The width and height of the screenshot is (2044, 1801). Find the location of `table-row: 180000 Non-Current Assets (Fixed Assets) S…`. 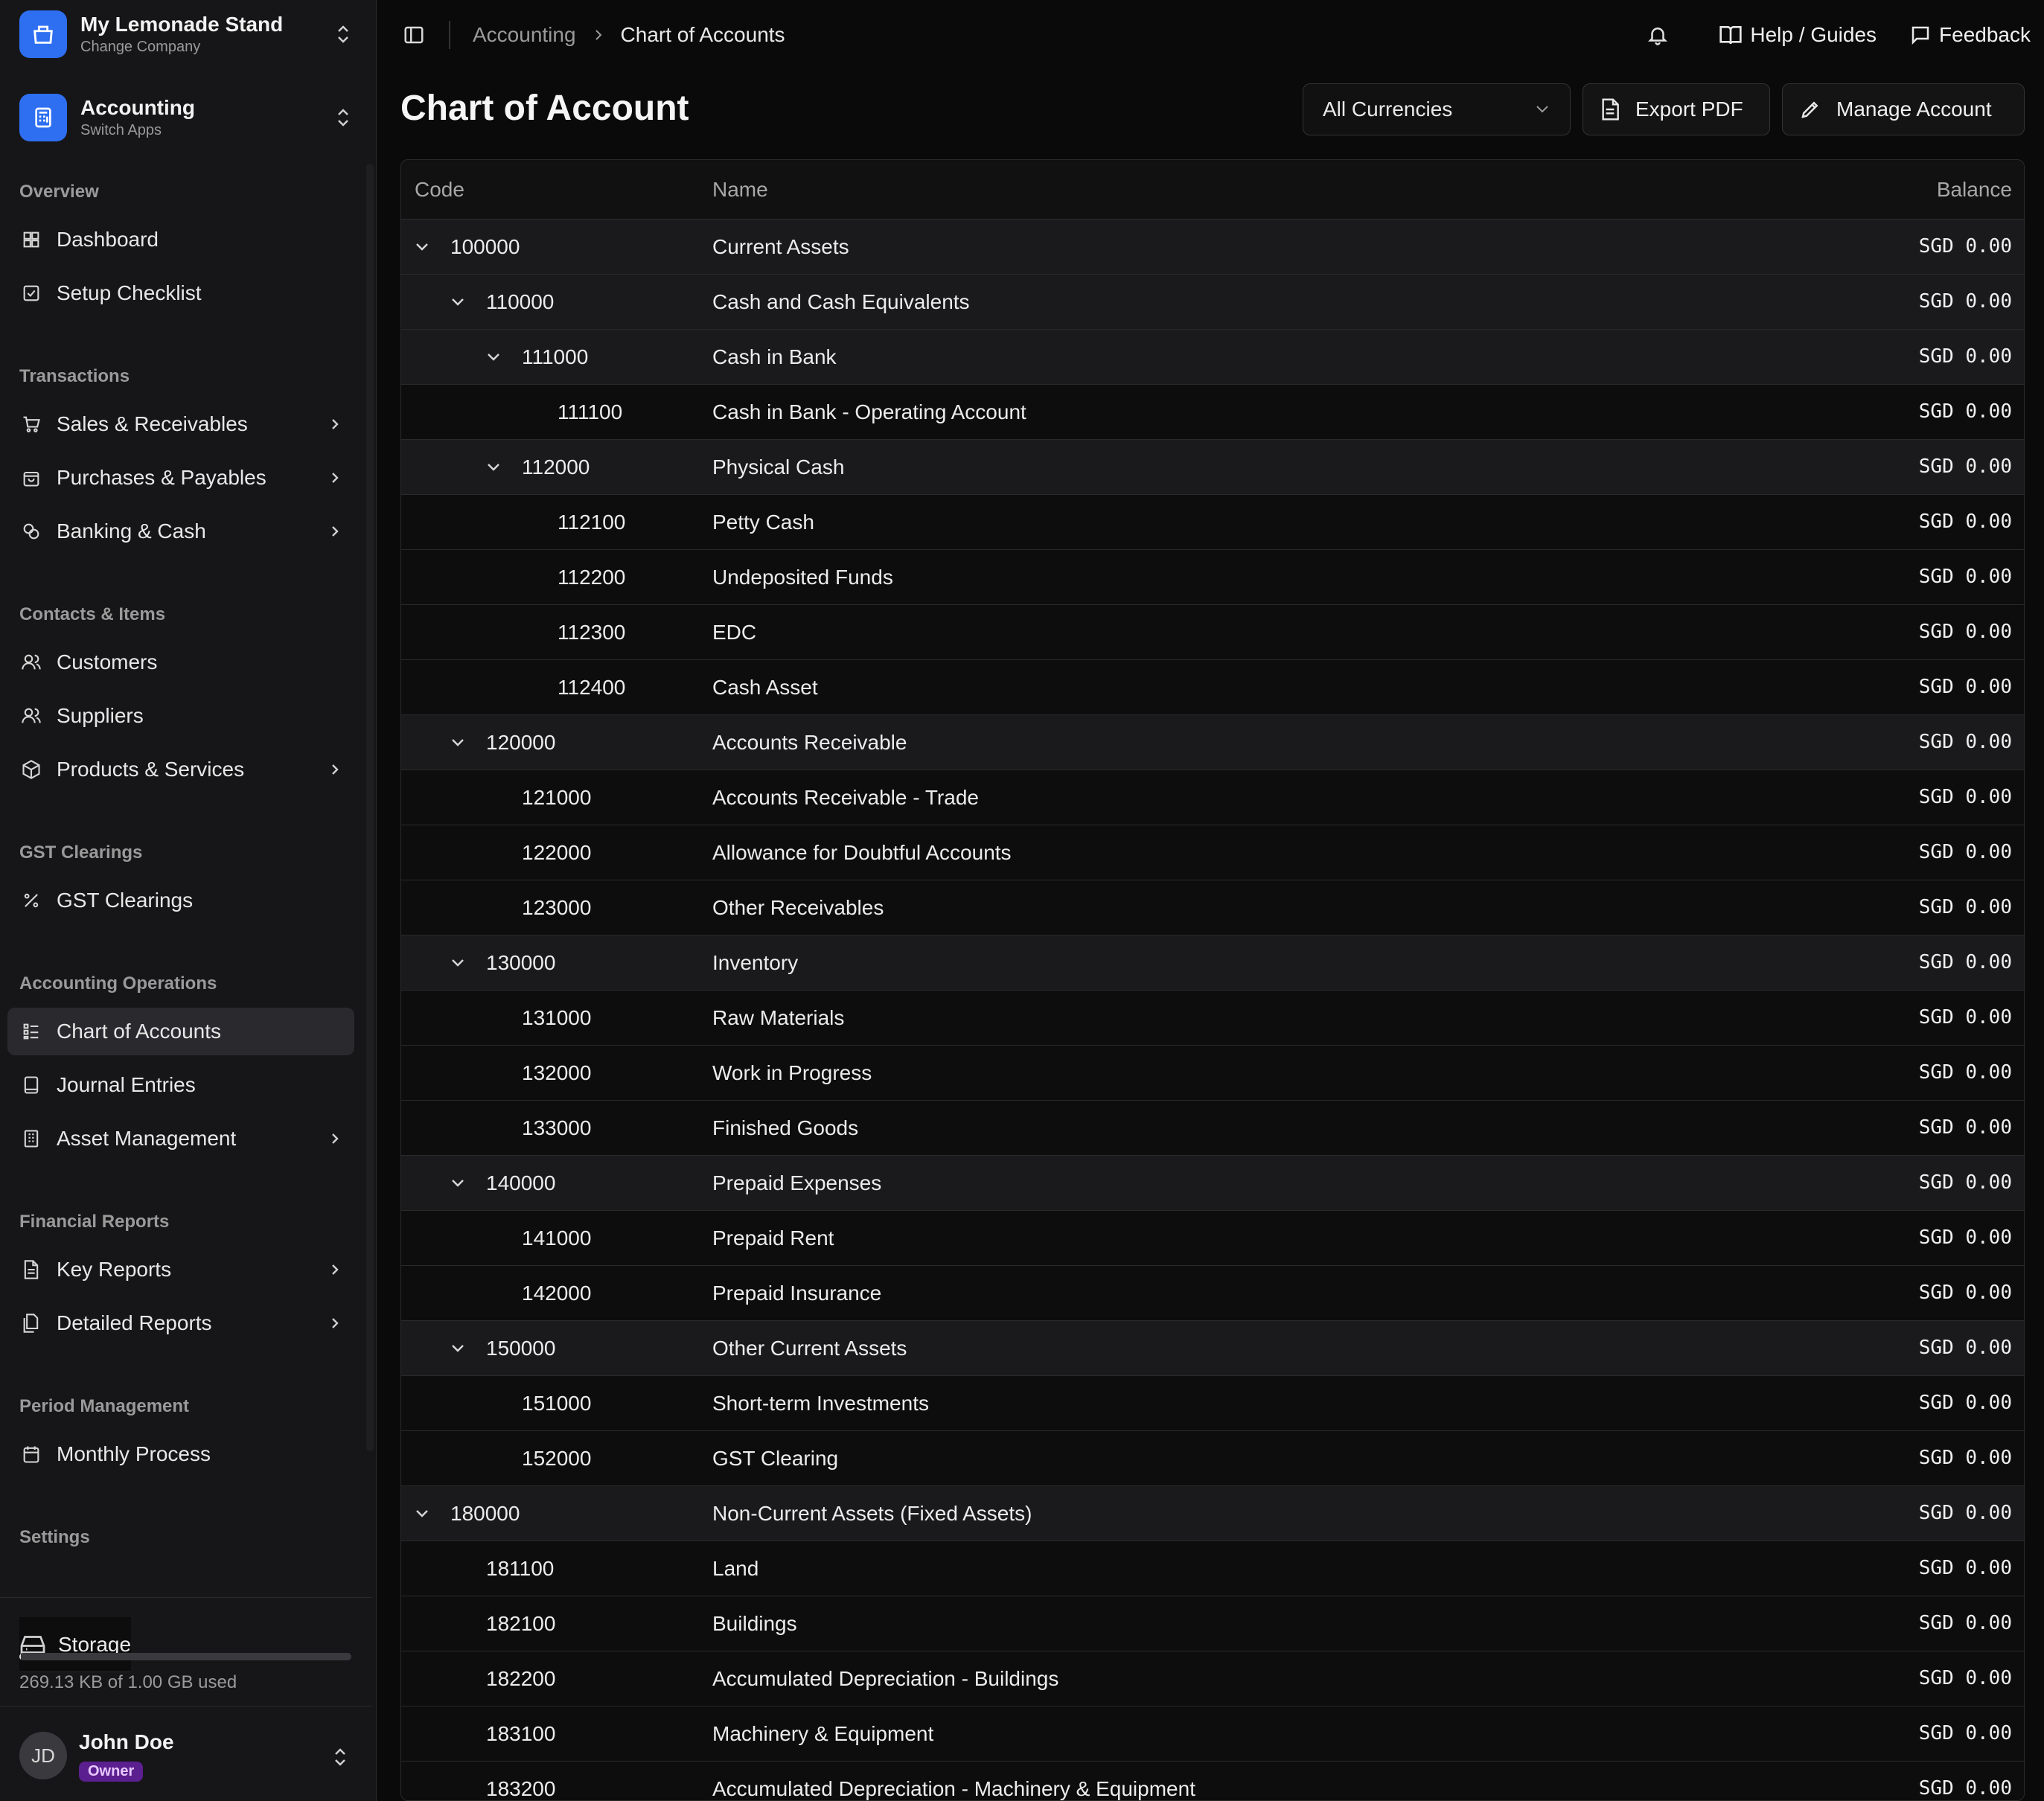

table-row: 180000 Non-Current Assets (Fixed Assets) S… is located at coordinates (1212, 1513).